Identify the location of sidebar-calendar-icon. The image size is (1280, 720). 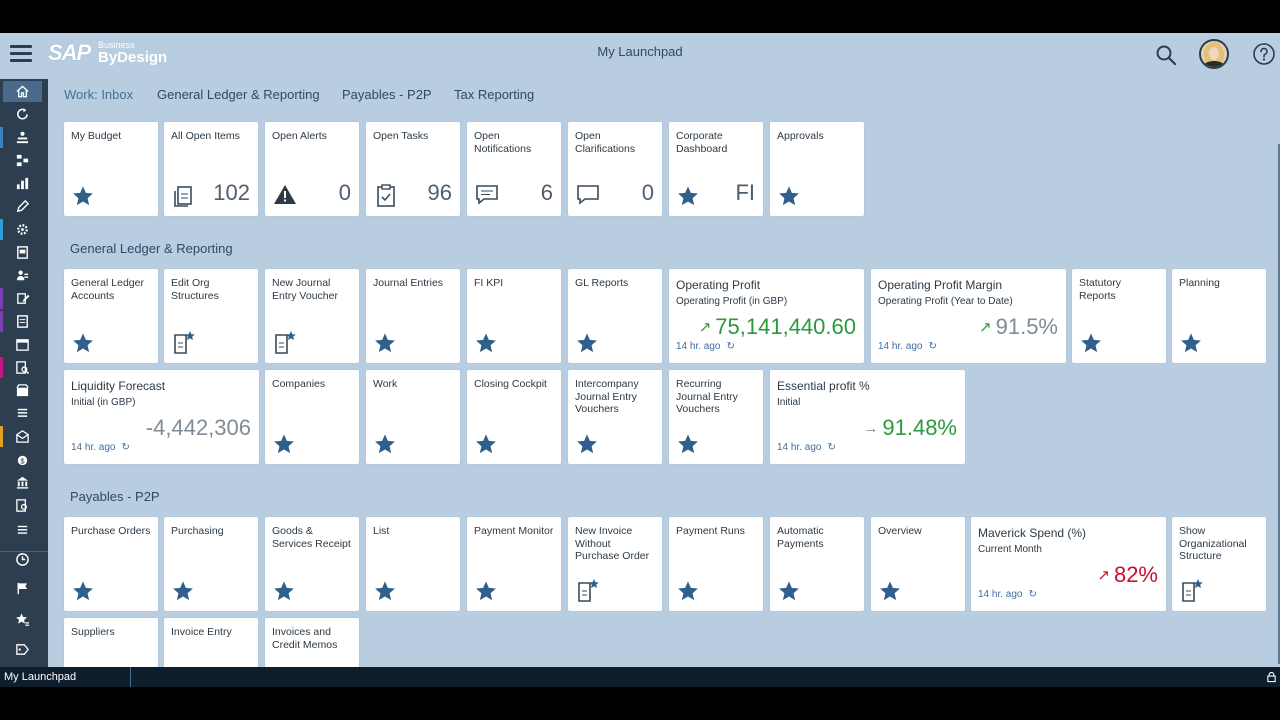
(22, 344).